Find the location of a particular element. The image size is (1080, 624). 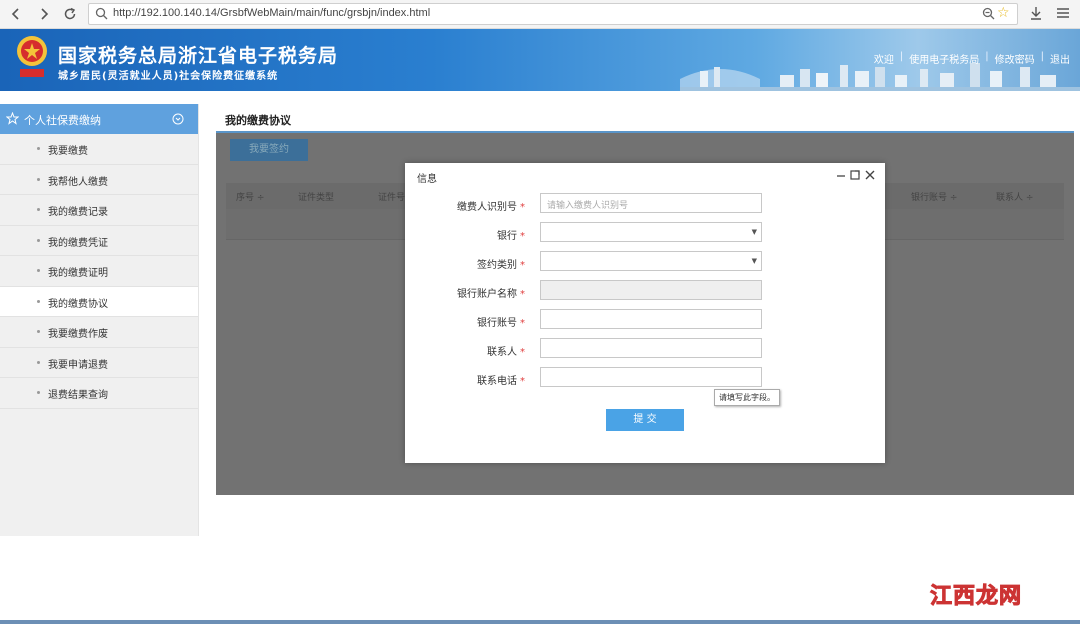

field-label: 签约类别 * is located at coordinates (501, 263).